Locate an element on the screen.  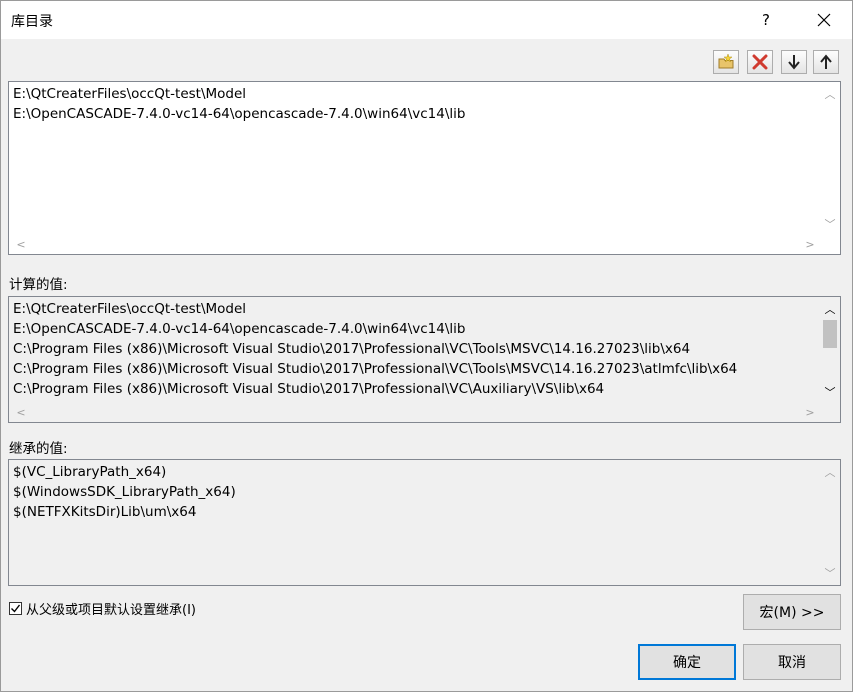
checkmark-icon is located at coordinates (16, 608).